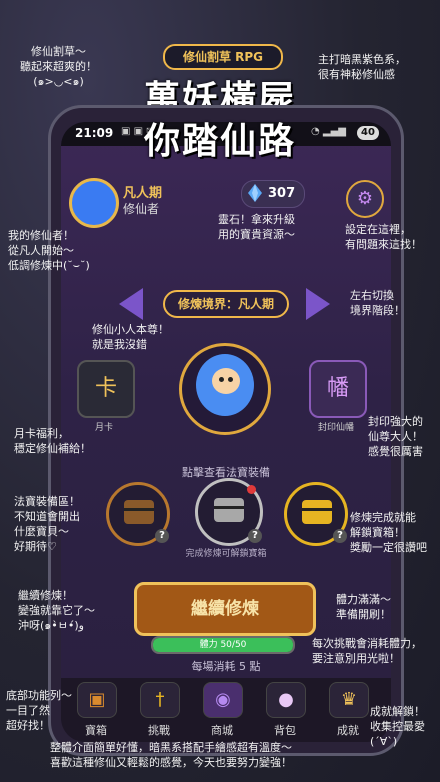  I want to click on annotation-top-left: 修仙割草～ 聽起來超爽的！ (๑>◡<๑), so click(58, 66).